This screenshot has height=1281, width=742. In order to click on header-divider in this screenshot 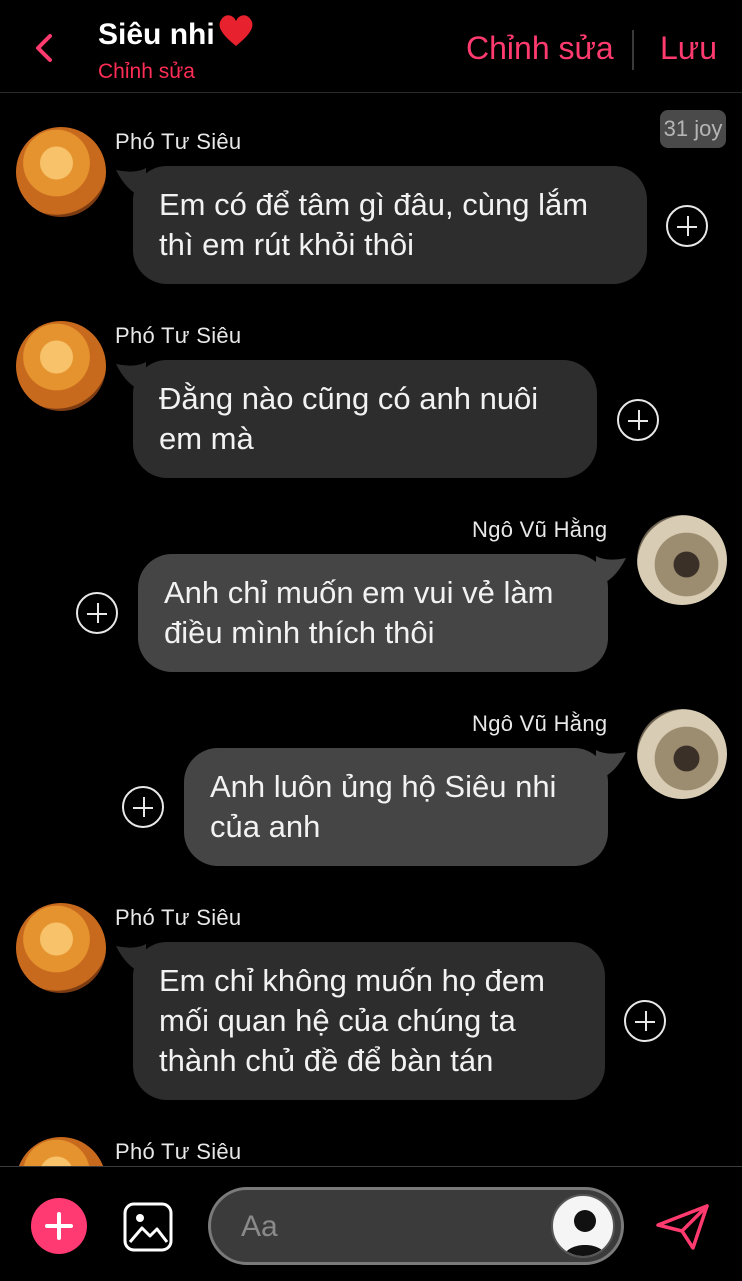, I will do `click(633, 50)`.